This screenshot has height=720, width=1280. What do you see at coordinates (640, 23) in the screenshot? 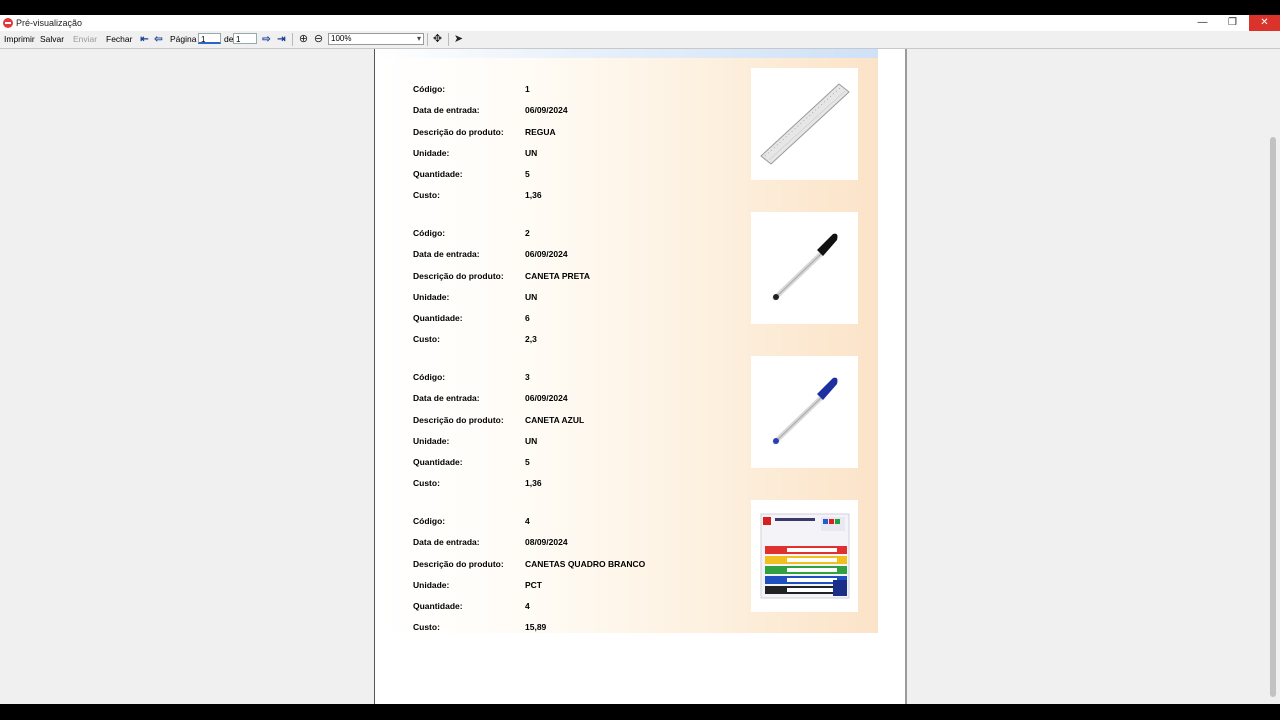
I see `title-bar: Pré-visualização — ❐ ✕` at bounding box center [640, 23].